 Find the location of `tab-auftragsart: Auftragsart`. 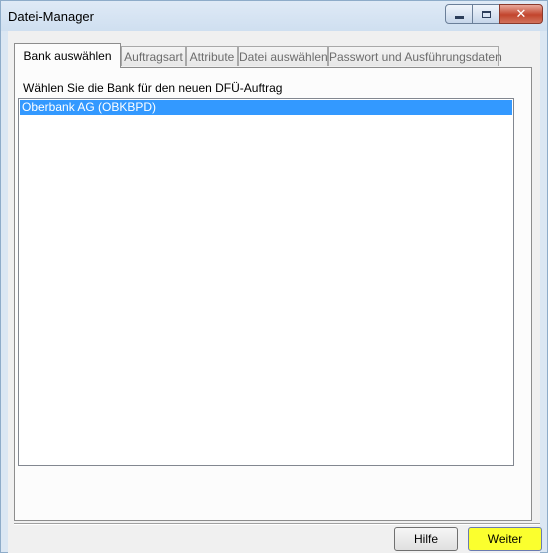

tab-auftragsart: Auftragsart is located at coordinates (153, 56).